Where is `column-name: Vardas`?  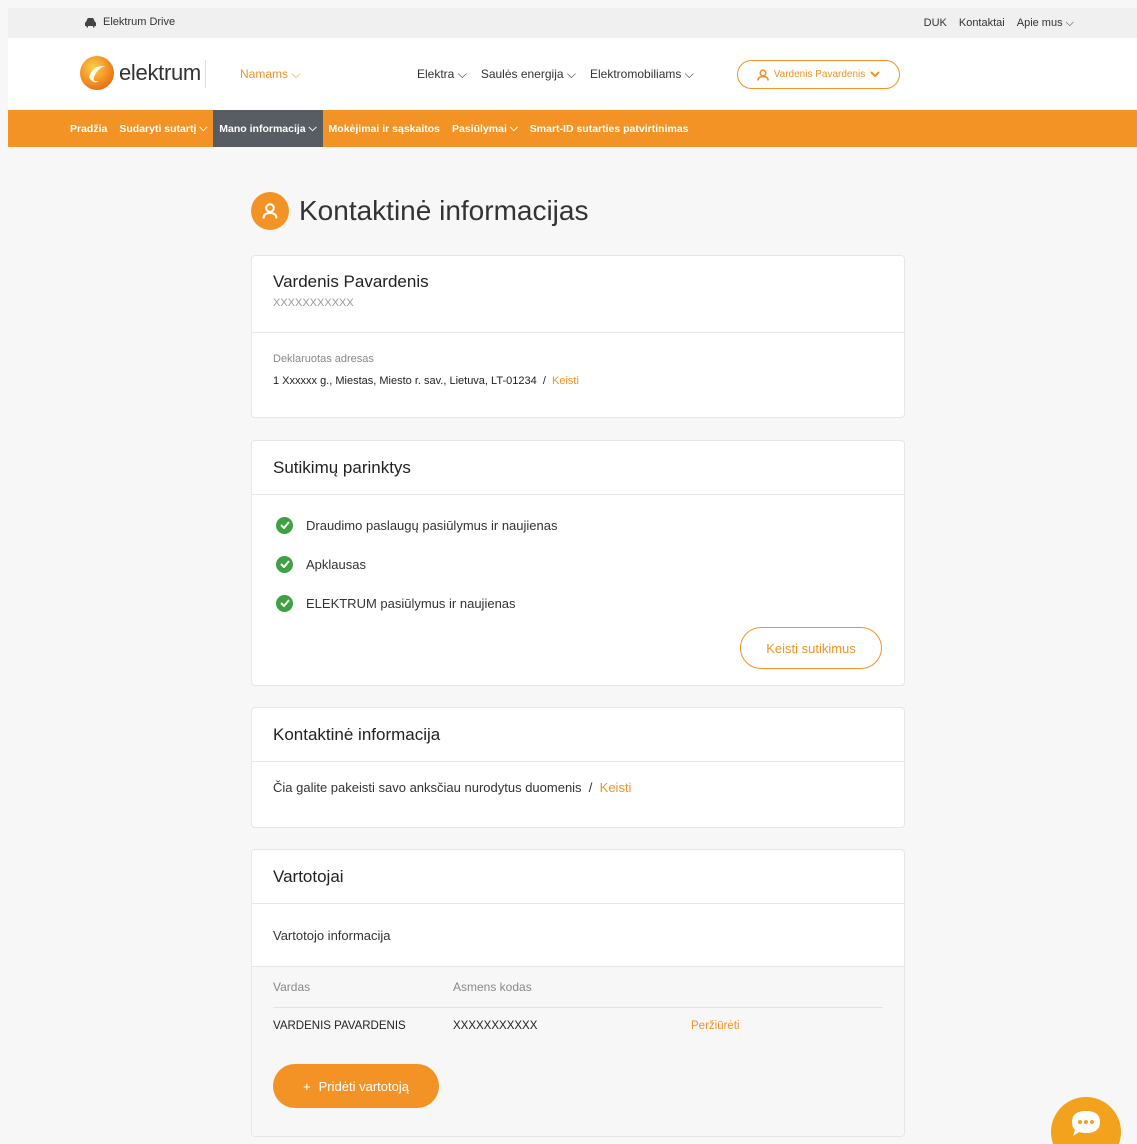 column-name: Vardas is located at coordinates (292, 987).